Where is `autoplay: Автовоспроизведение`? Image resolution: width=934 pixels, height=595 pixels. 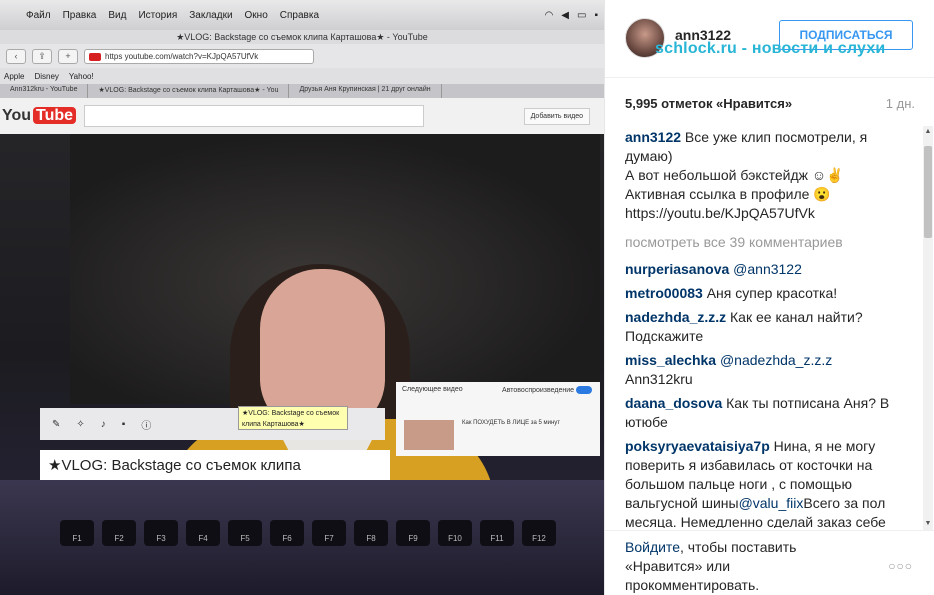
autoplay: Автовоспроизведение is located at coordinates (547, 390).